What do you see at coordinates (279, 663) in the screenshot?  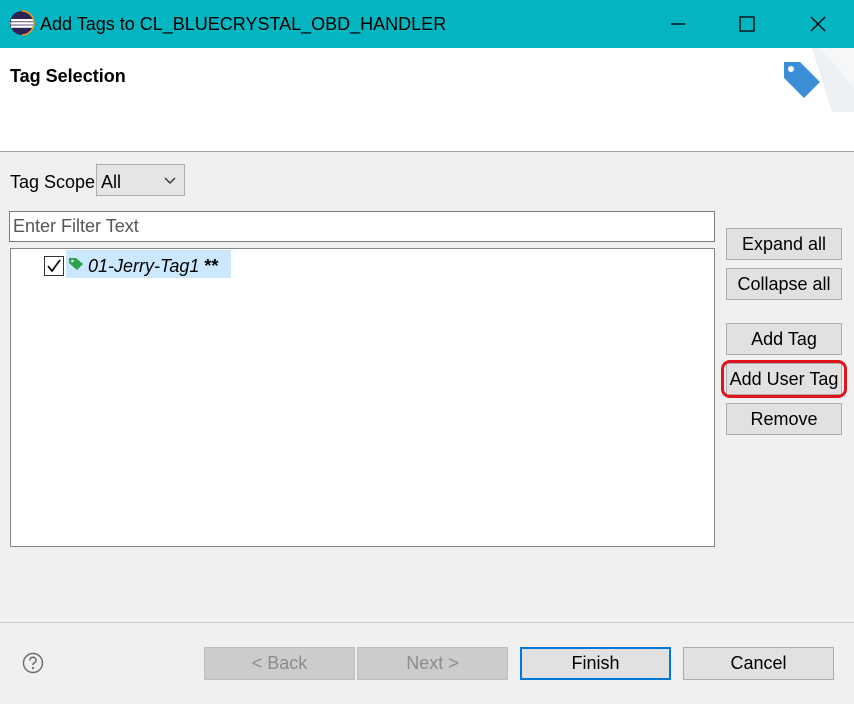 I see `back-button: < Back` at bounding box center [279, 663].